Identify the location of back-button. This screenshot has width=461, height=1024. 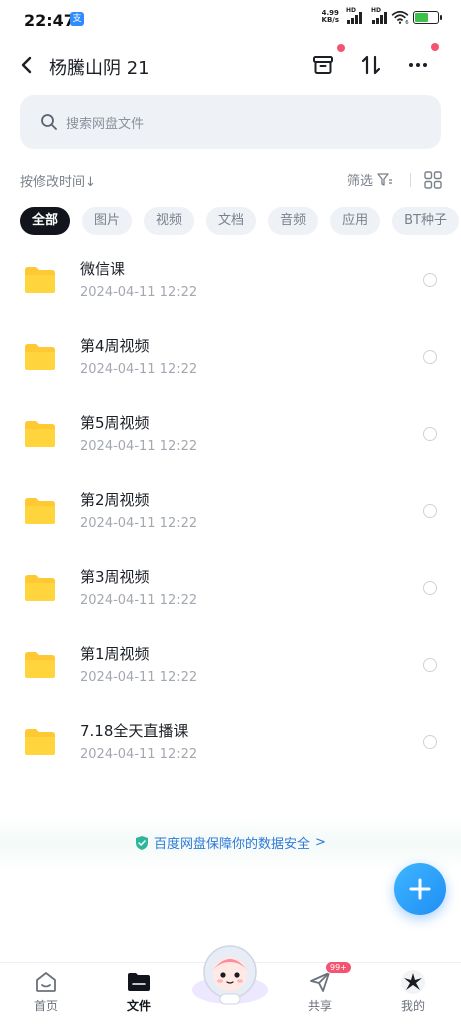
(27, 65).